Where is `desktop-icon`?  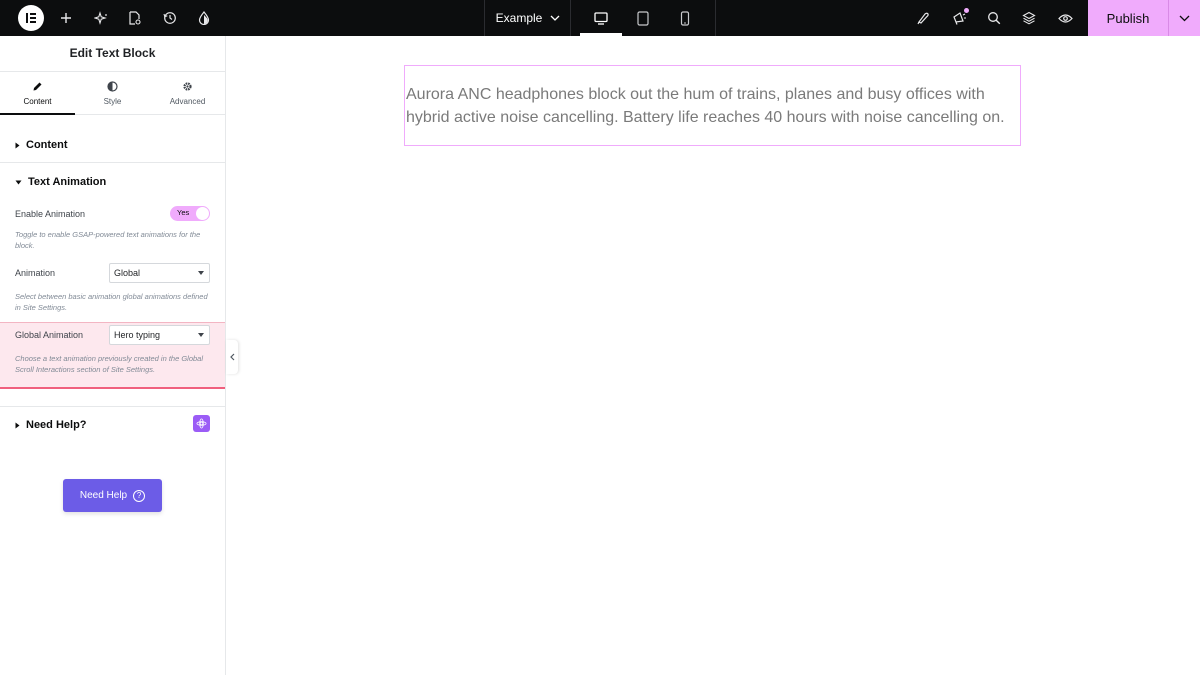 desktop-icon is located at coordinates (601, 18).